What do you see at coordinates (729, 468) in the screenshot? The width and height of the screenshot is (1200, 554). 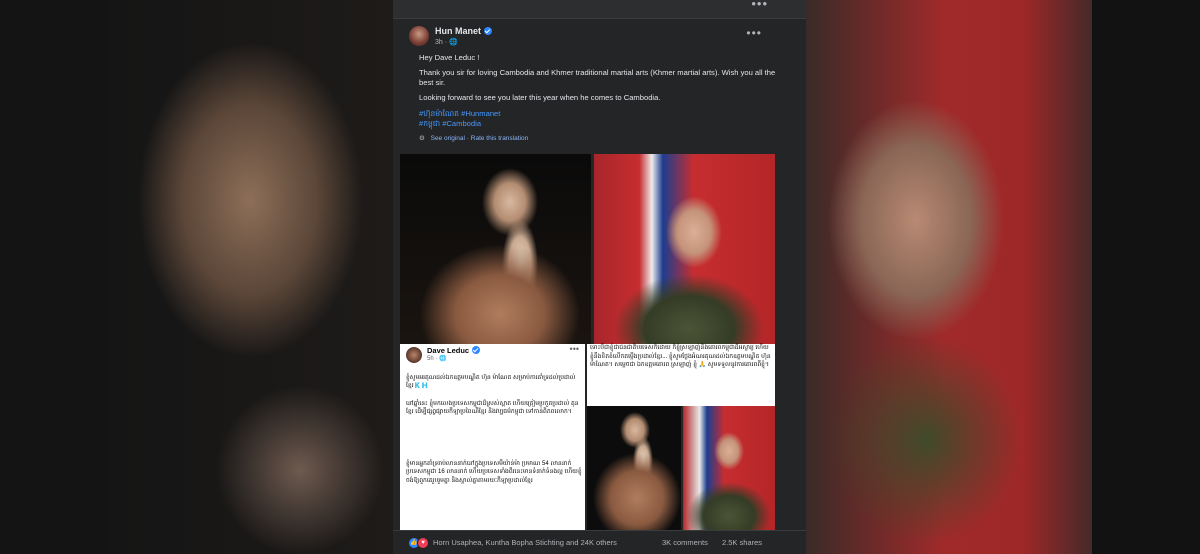 I see `minister-photo-small` at bounding box center [729, 468].